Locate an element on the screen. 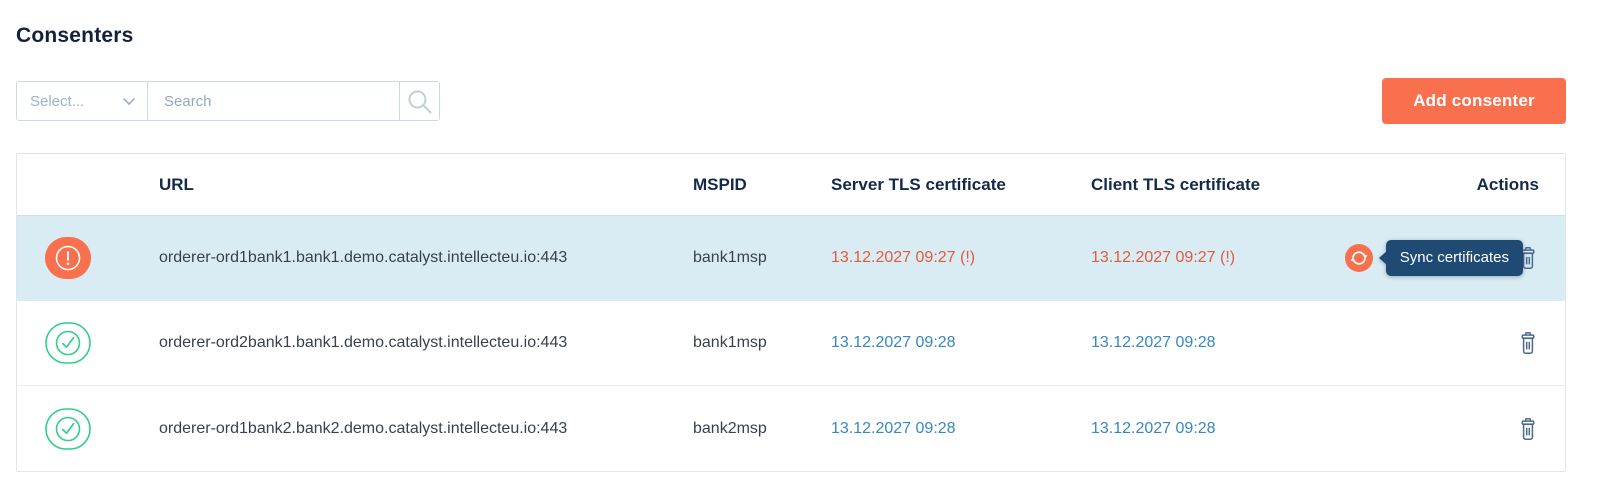 This screenshot has height=502, width=1600. chevron-down-icon is located at coordinates (129, 101).